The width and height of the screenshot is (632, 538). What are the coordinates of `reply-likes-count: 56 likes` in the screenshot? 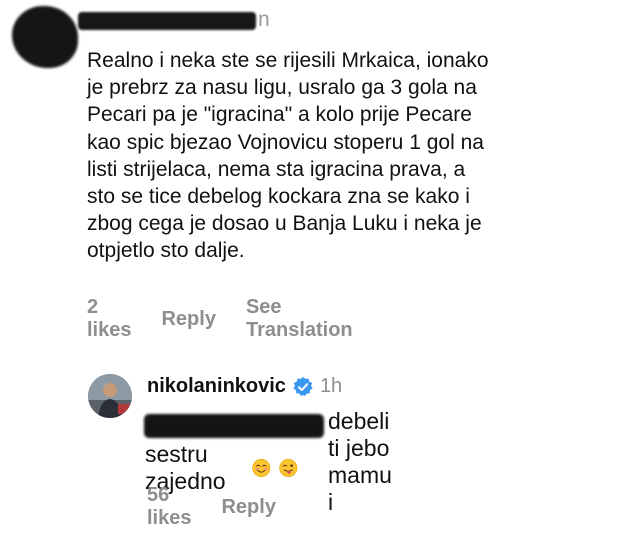 It's located at (169, 507).